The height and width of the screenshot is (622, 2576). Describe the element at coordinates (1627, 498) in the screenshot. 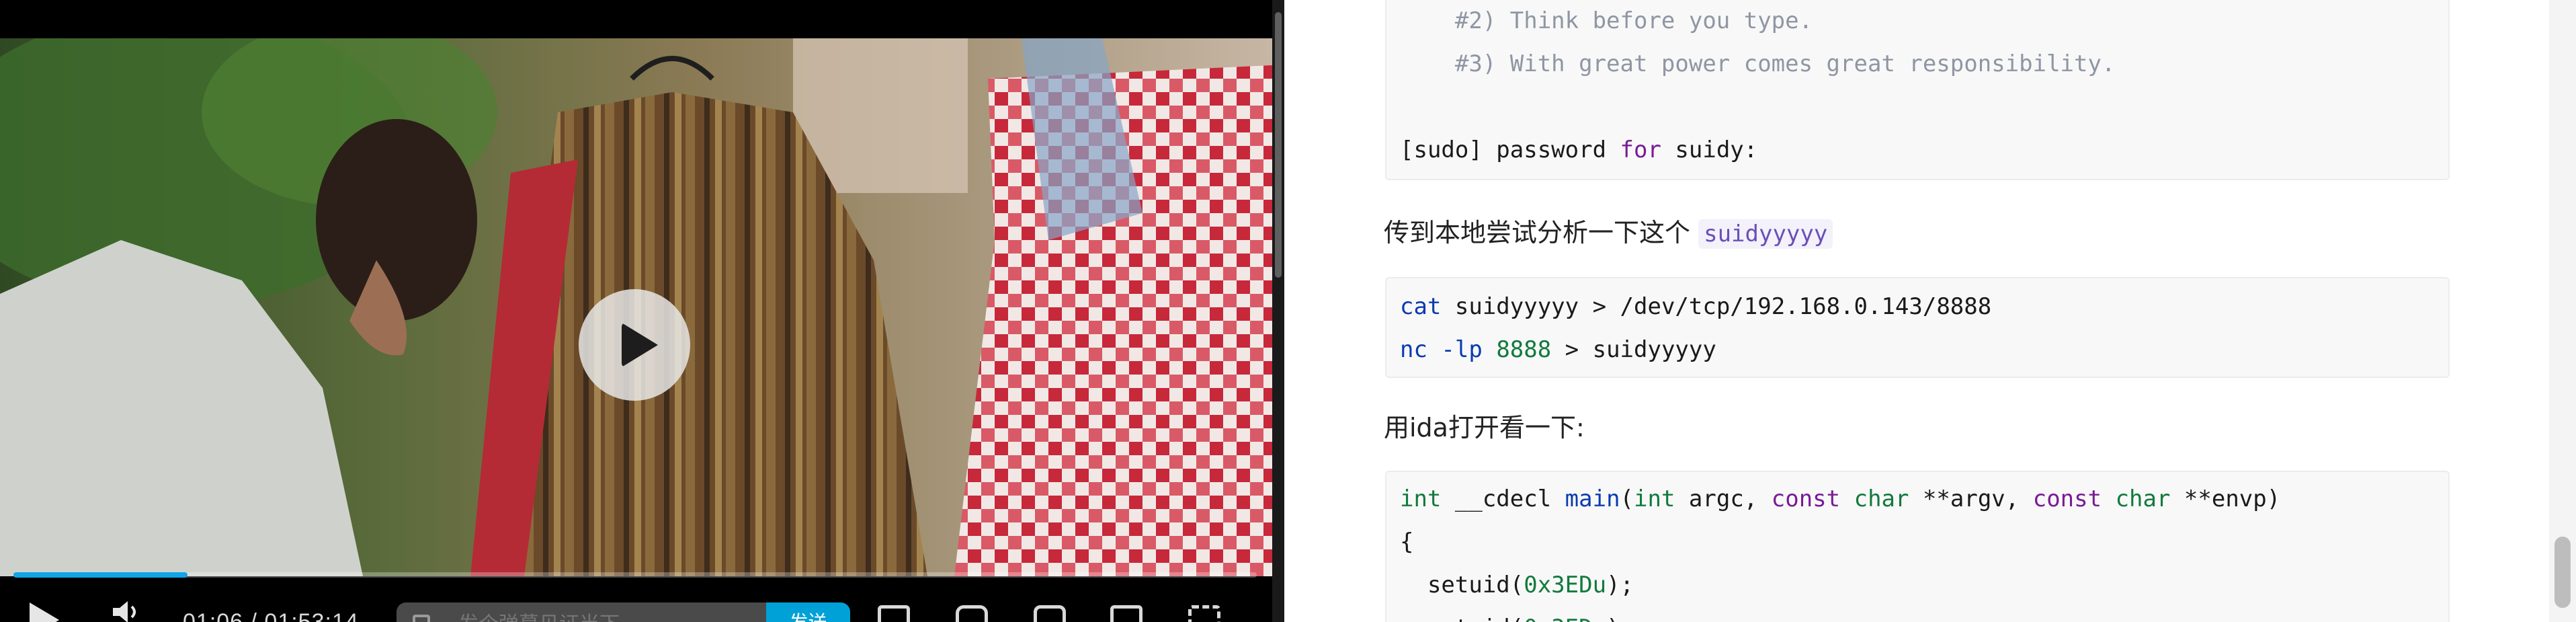

I see `code-text: (` at that location.